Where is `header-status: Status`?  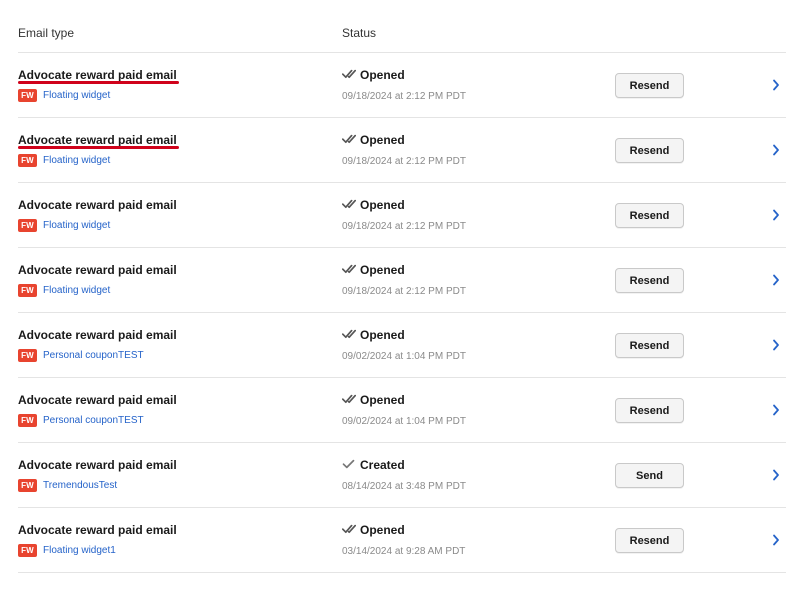
header-status: Status is located at coordinates (359, 33).